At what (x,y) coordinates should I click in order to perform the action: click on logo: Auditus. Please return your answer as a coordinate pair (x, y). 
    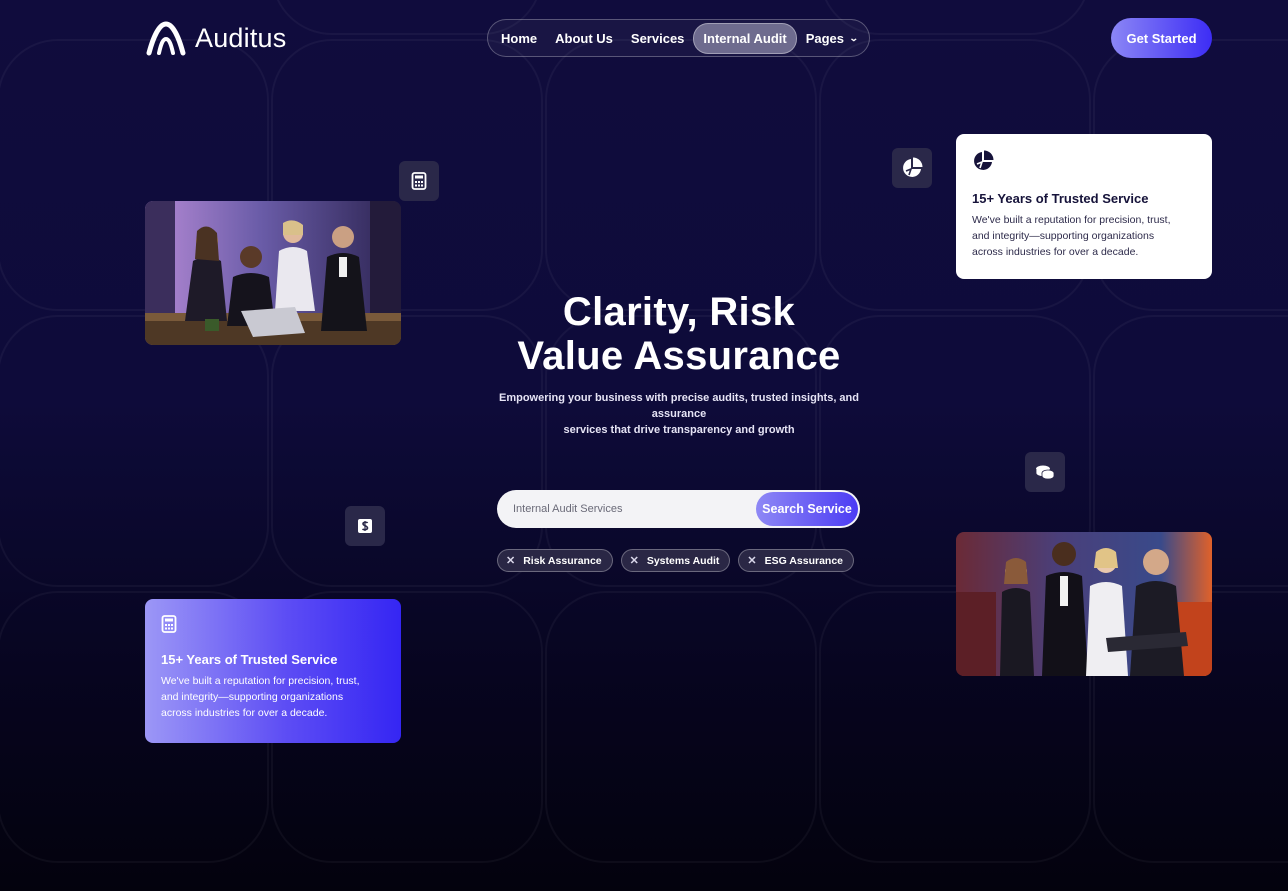
    Looking at the image, I should click on (215, 38).